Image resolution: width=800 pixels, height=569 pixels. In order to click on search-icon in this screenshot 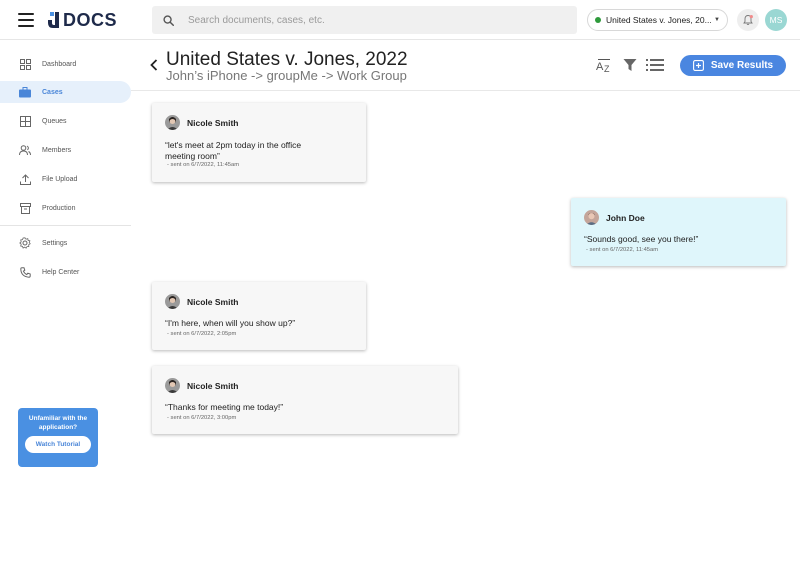, I will do `click(168, 20)`.